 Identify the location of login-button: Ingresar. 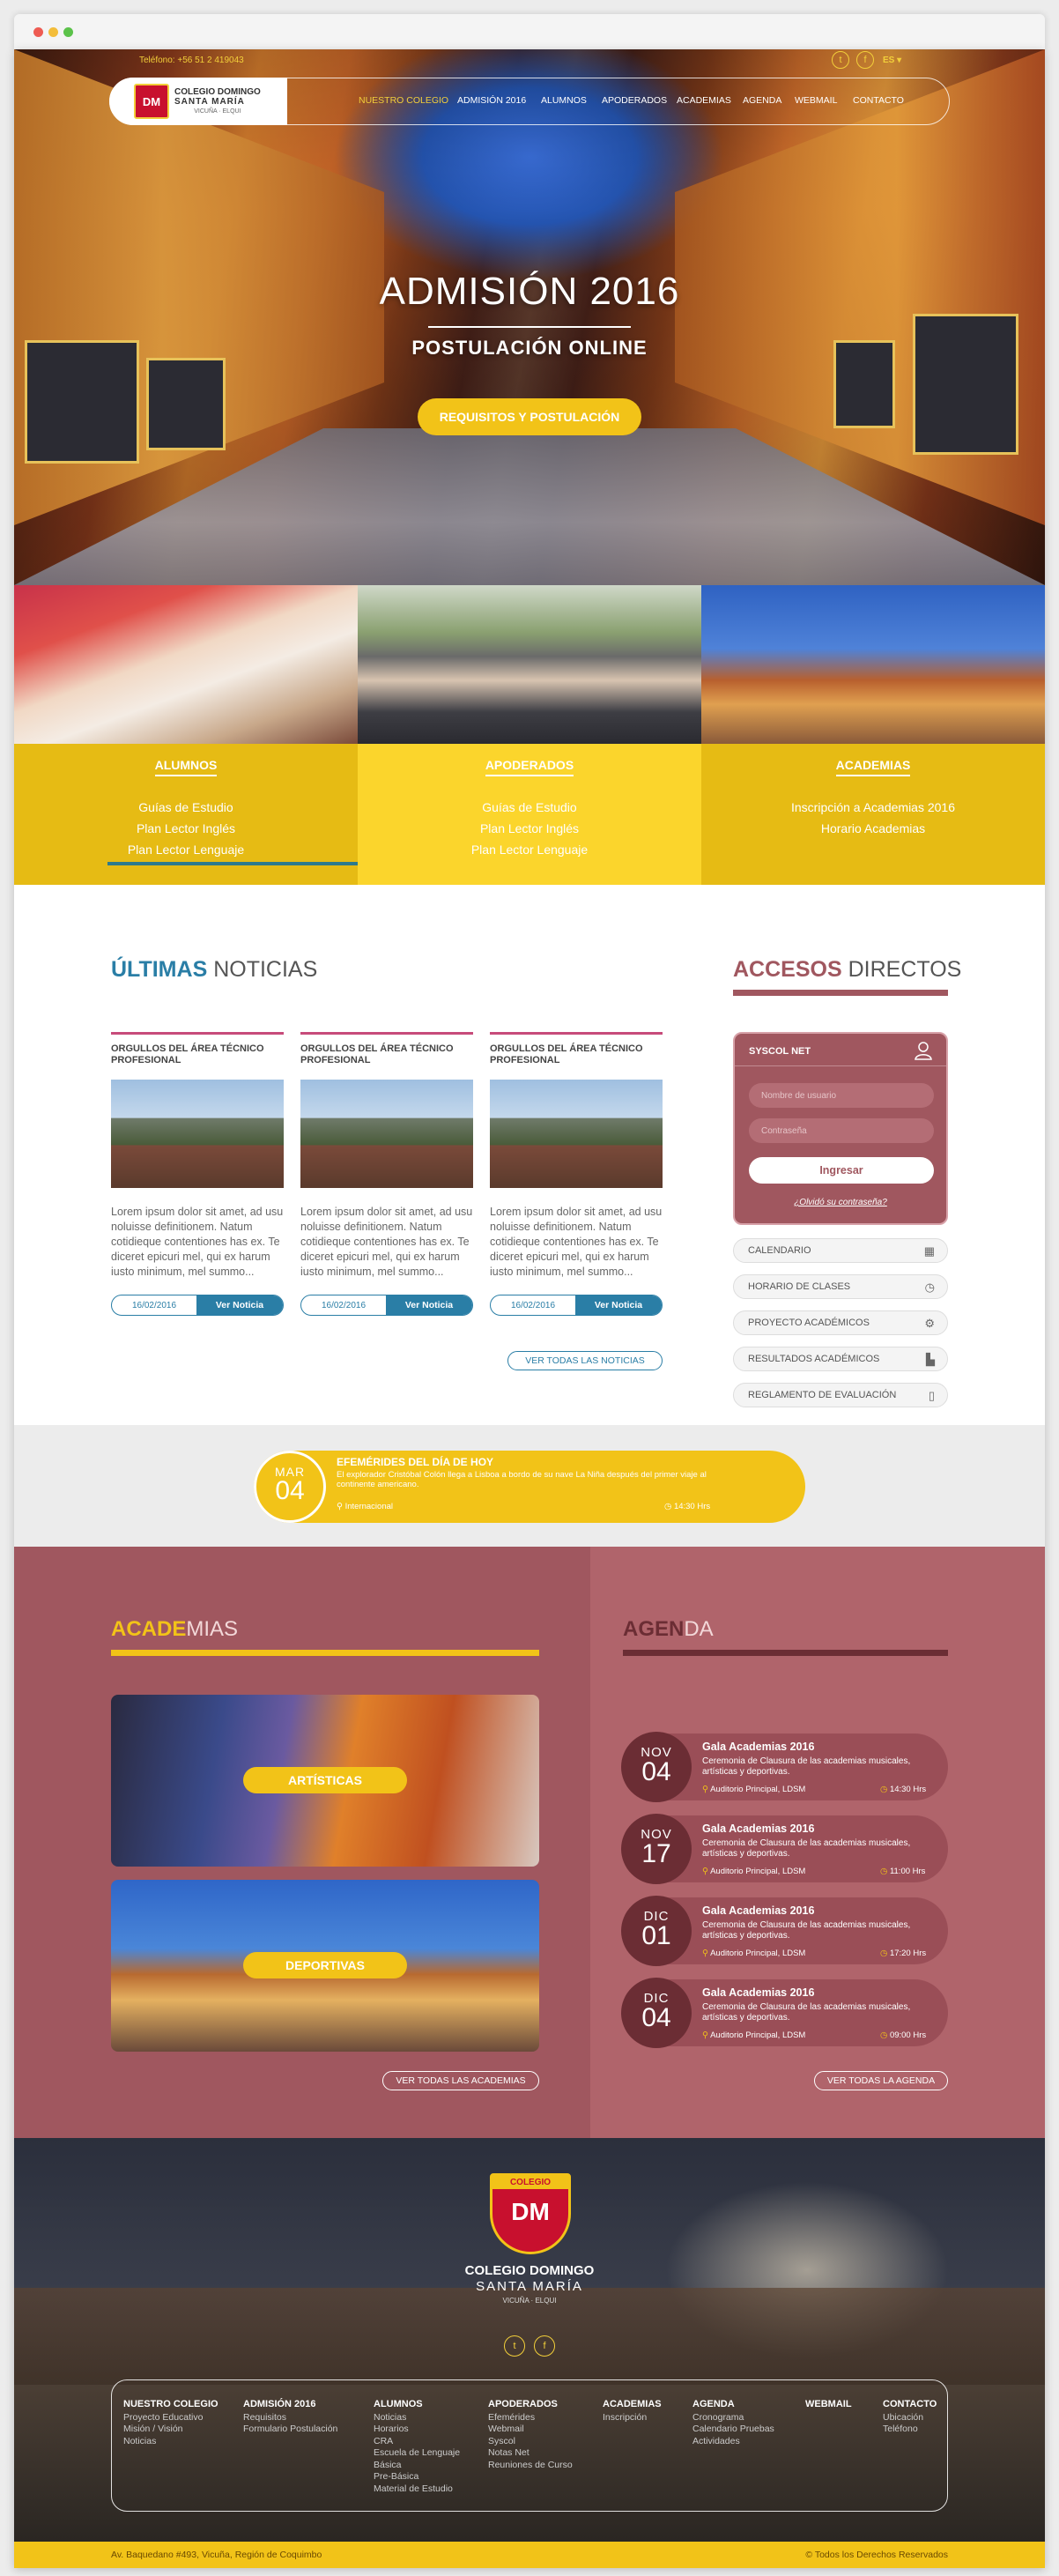
(841, 1170).